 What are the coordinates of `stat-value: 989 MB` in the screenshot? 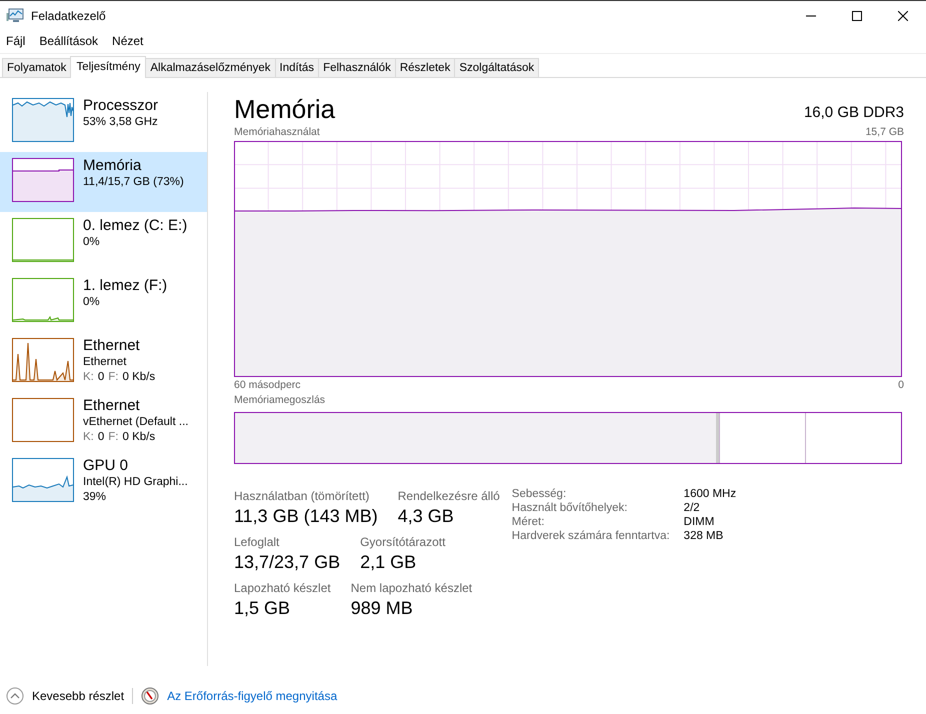 It's located at (382, 608).